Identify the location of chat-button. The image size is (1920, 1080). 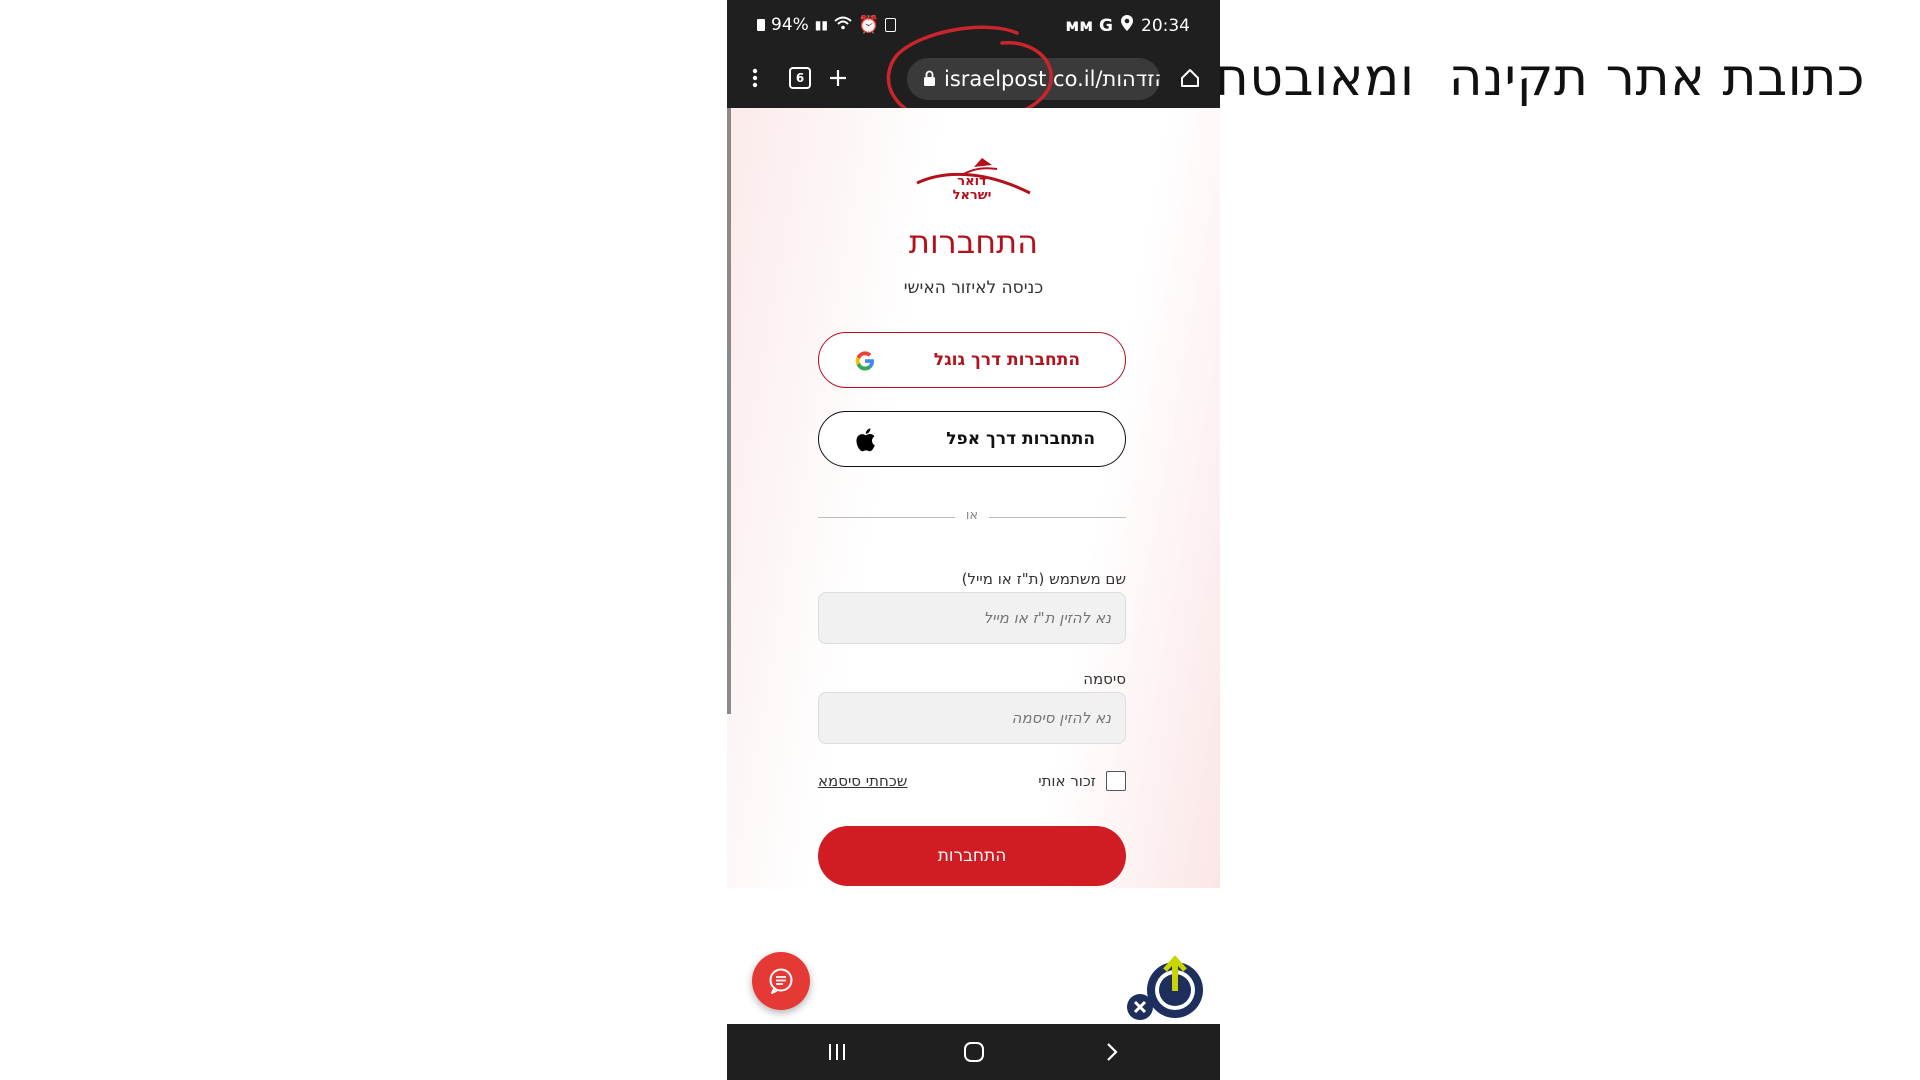
(781, 981).